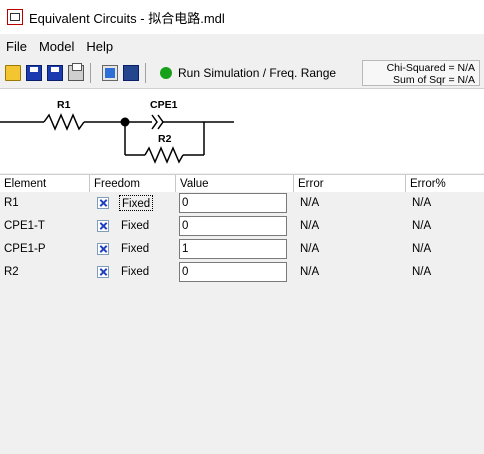 The height and width of the screenshot is (454, 484). What do you see at coordinates (133, 184) in the screenshot?
I see `header-freedom: Freedom` at bounding box center [133, 184].